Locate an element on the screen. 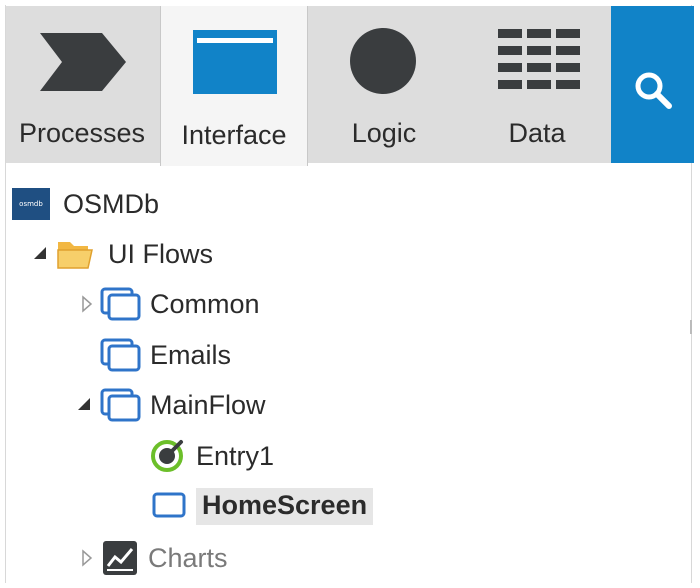  tree-node-emails: Emails is located at coordinates (165, 355).